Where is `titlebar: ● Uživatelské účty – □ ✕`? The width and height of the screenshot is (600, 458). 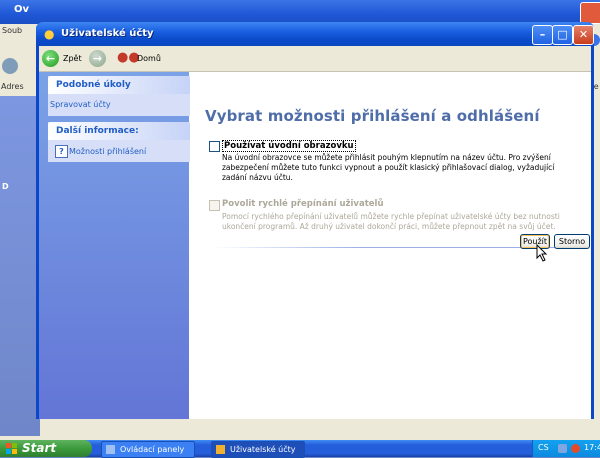 titlebar: ● Uživatelské účty – □ ✕ is located at coordinates (315, 34).